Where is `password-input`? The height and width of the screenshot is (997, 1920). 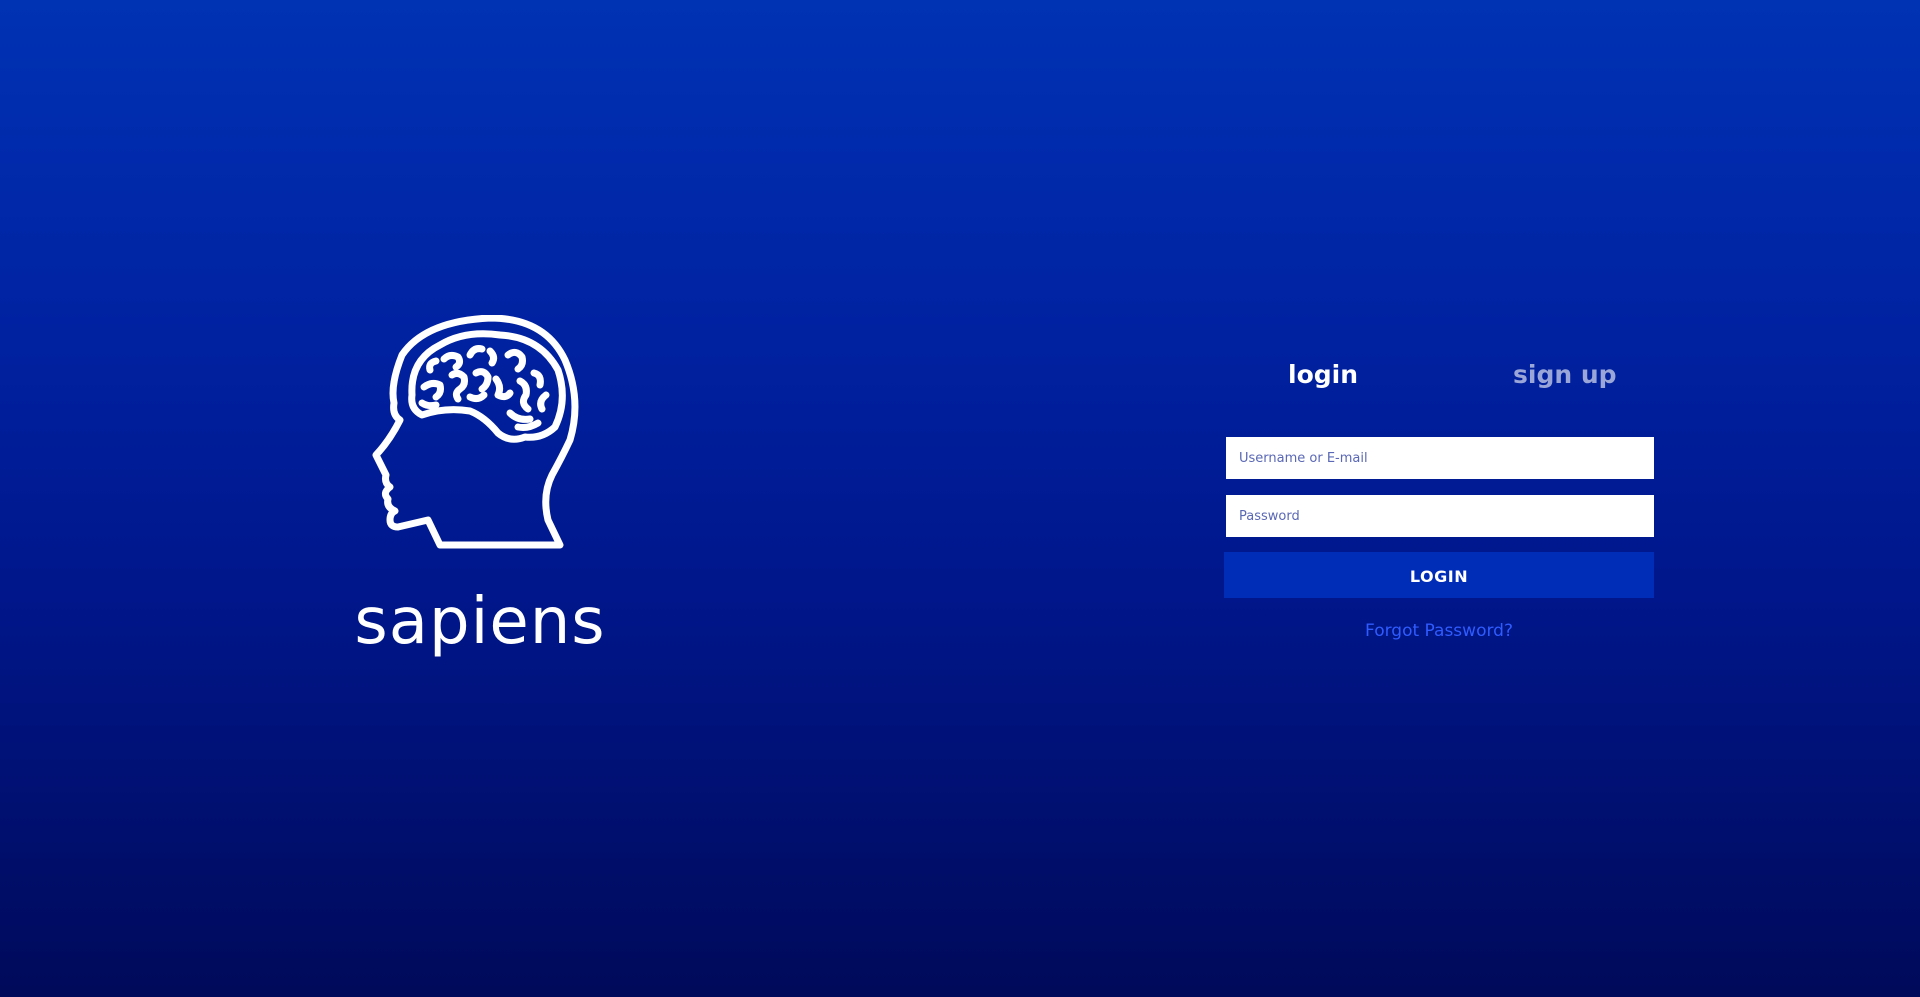 password-input is located at coordinates (1440, 516).